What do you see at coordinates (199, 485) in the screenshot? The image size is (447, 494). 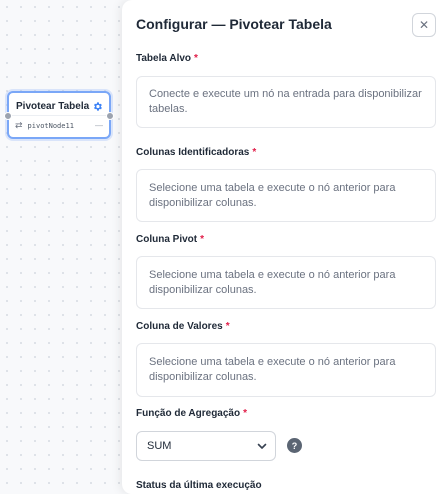 I see `last-run-status-label: Status da última execução` at bounding box center [199, 485].